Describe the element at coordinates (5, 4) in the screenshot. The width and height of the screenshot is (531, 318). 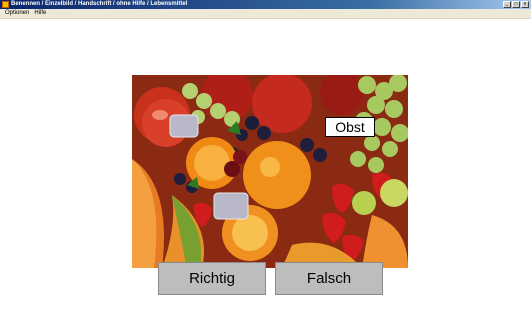
I see `app-icon` at that location.